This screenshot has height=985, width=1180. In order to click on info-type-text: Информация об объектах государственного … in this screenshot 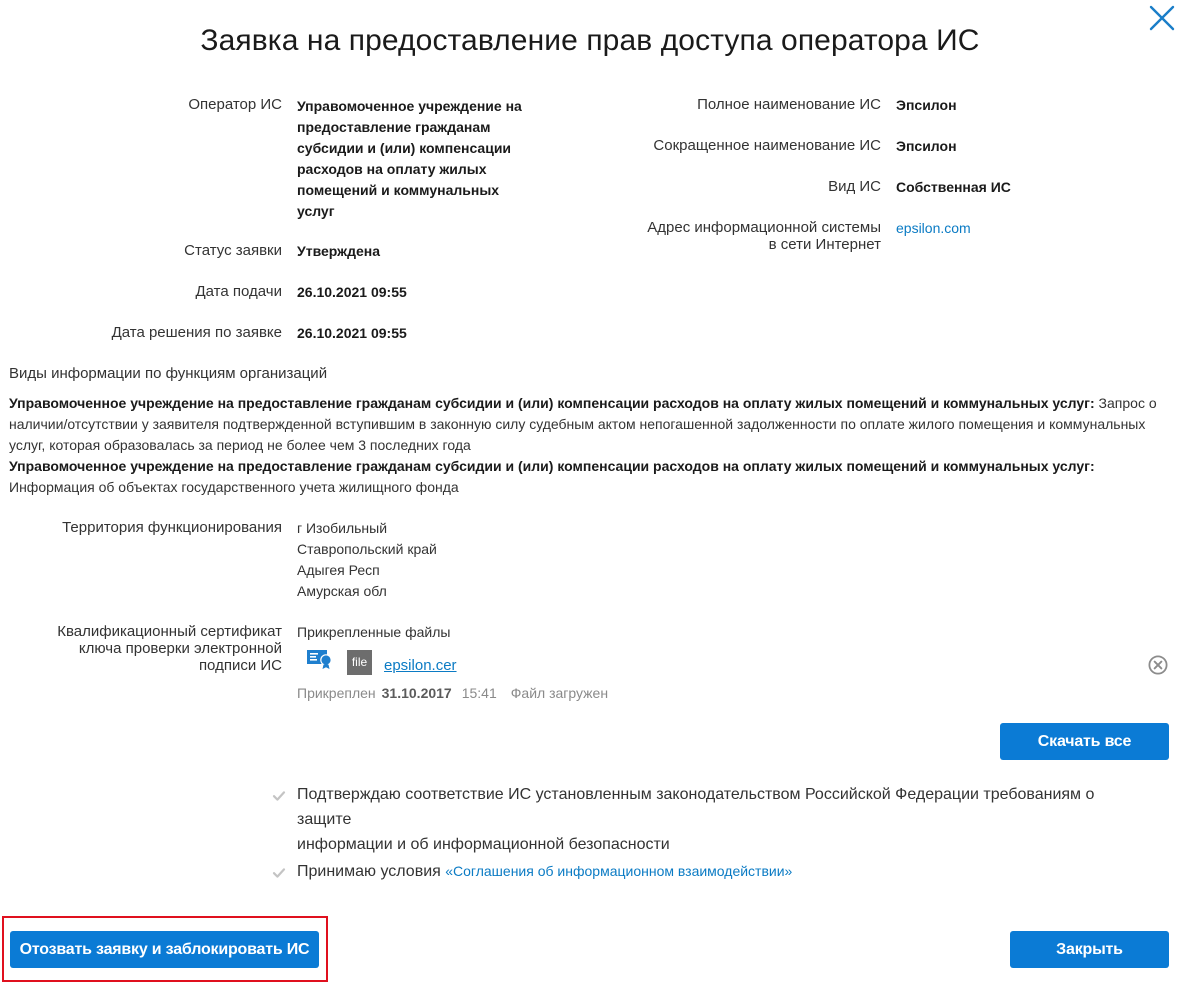, I will do `click(234, 487)`.